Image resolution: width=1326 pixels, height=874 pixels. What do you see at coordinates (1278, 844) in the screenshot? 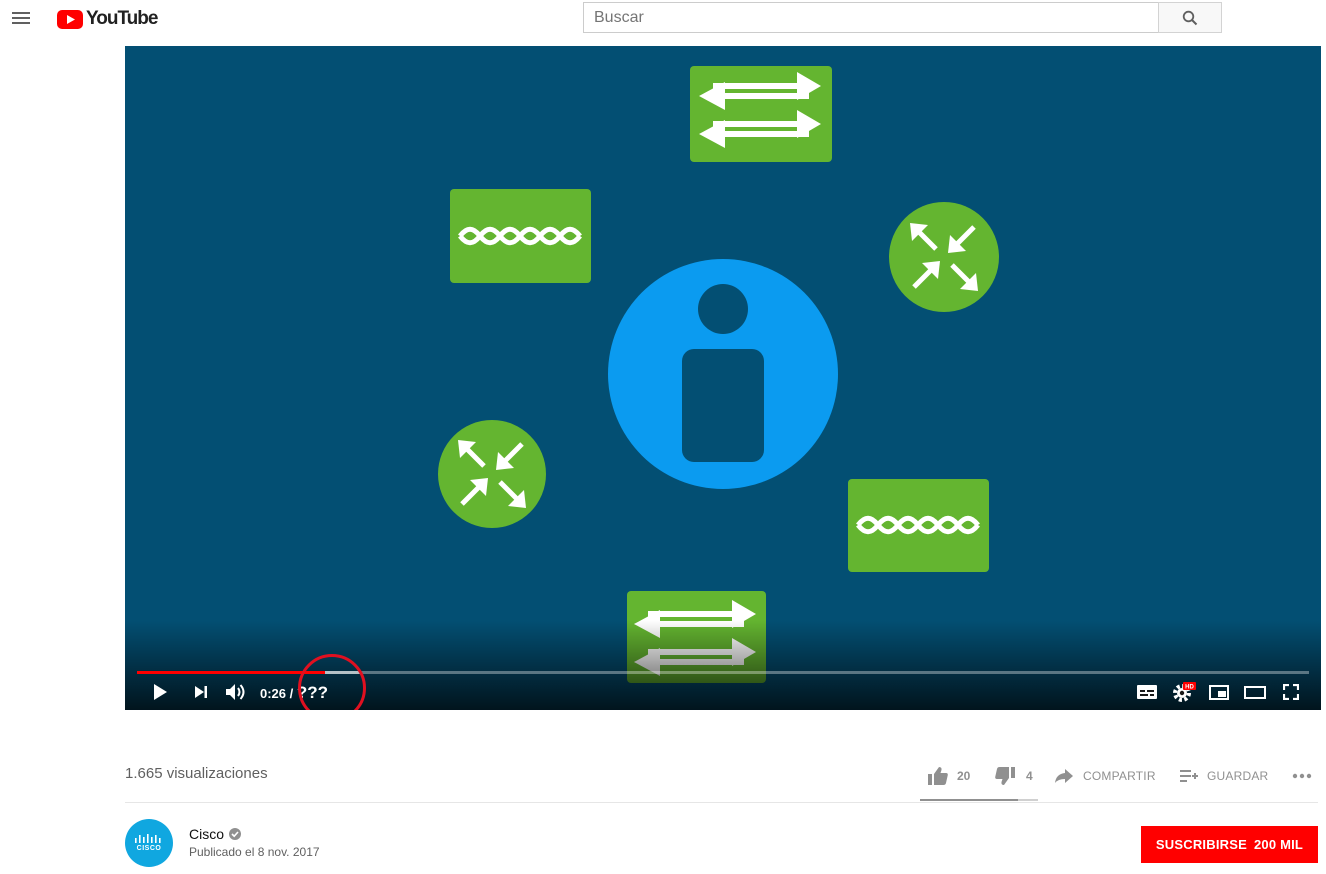
I see `subscriber-count: 200 MIL` at bounding box center [1278, 844].